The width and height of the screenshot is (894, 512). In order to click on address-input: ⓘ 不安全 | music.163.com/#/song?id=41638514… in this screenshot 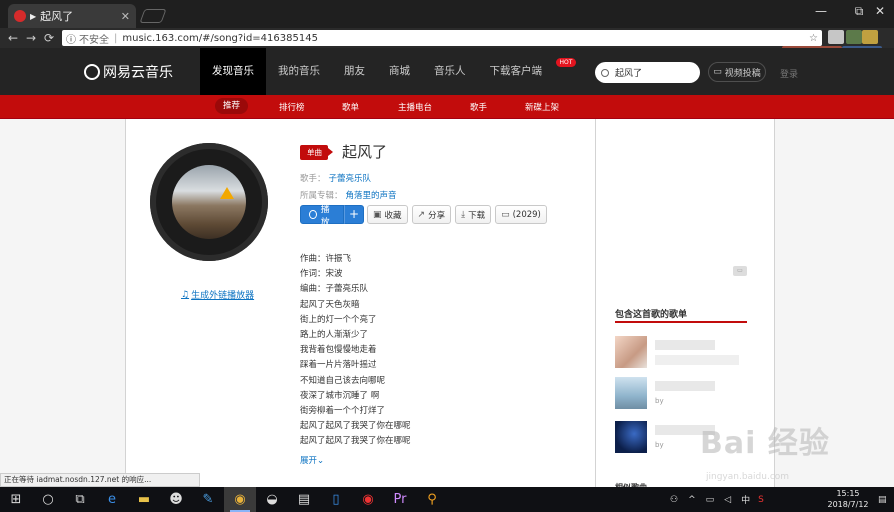, I will do `click(442, 38)`.